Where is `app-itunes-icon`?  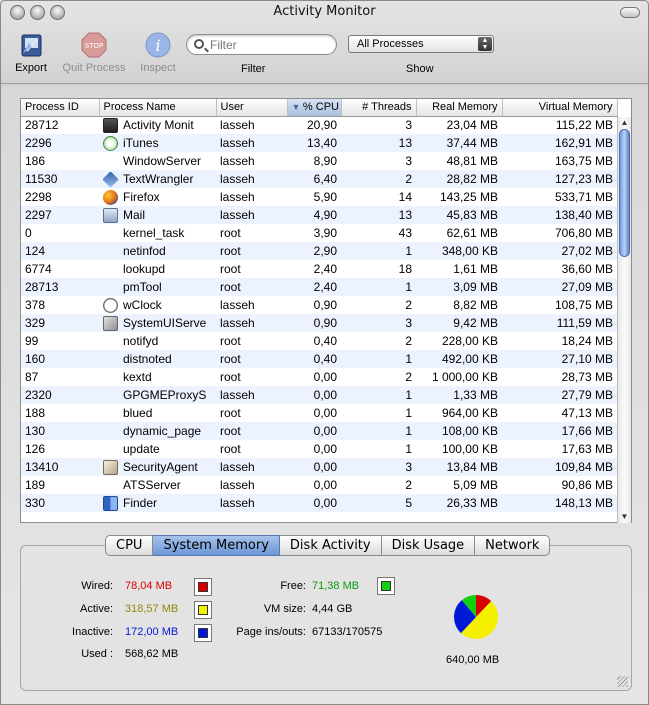
app-itunes-icon is located at coordinates (110, 143).